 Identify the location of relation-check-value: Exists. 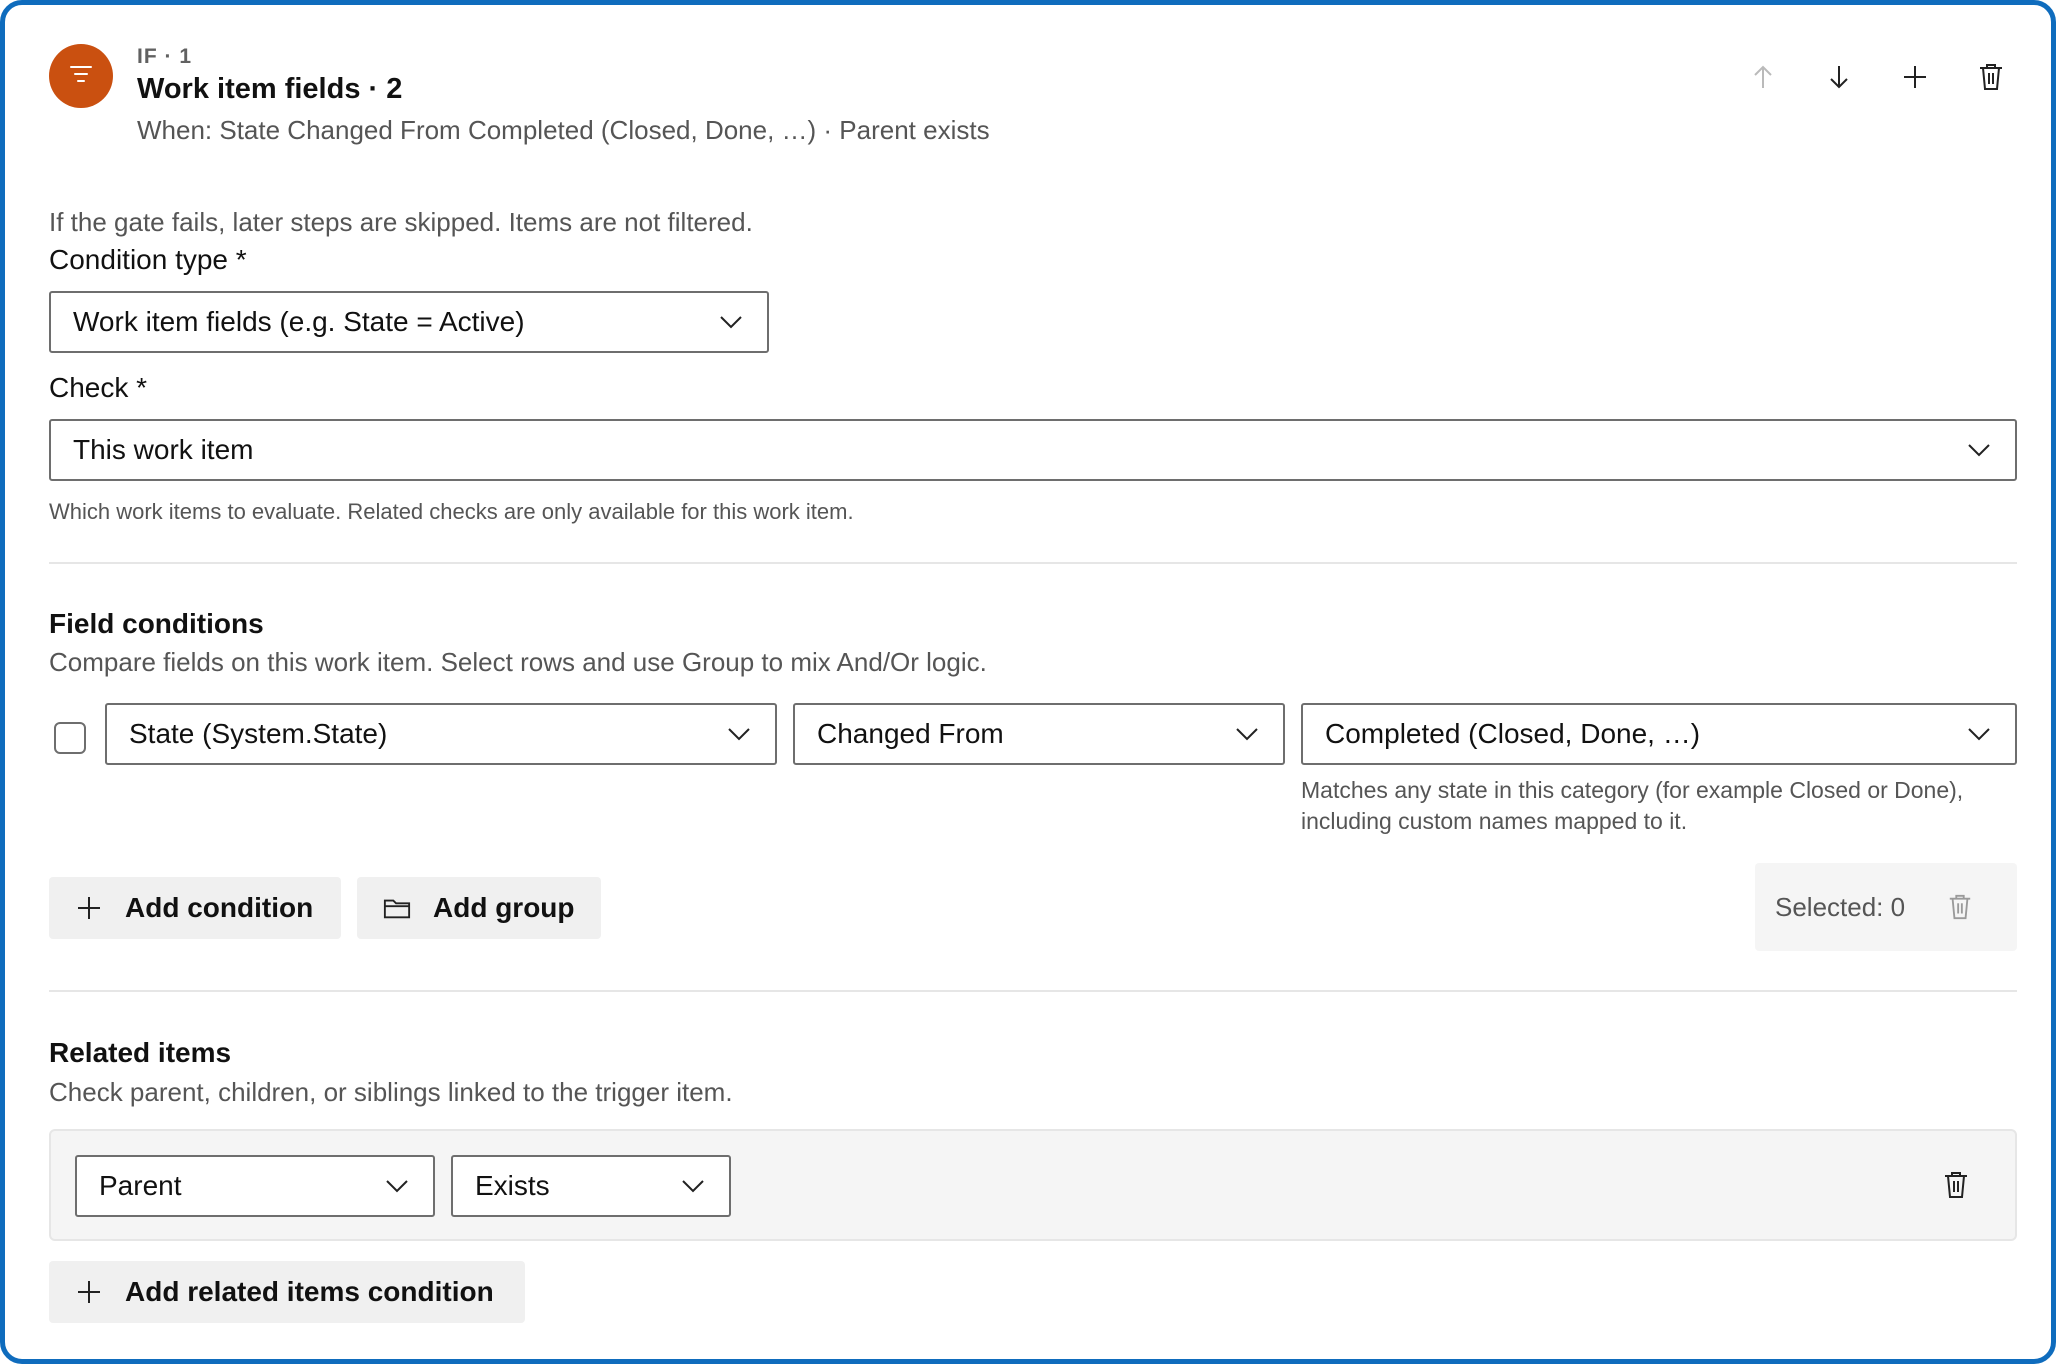
(512, 1185).